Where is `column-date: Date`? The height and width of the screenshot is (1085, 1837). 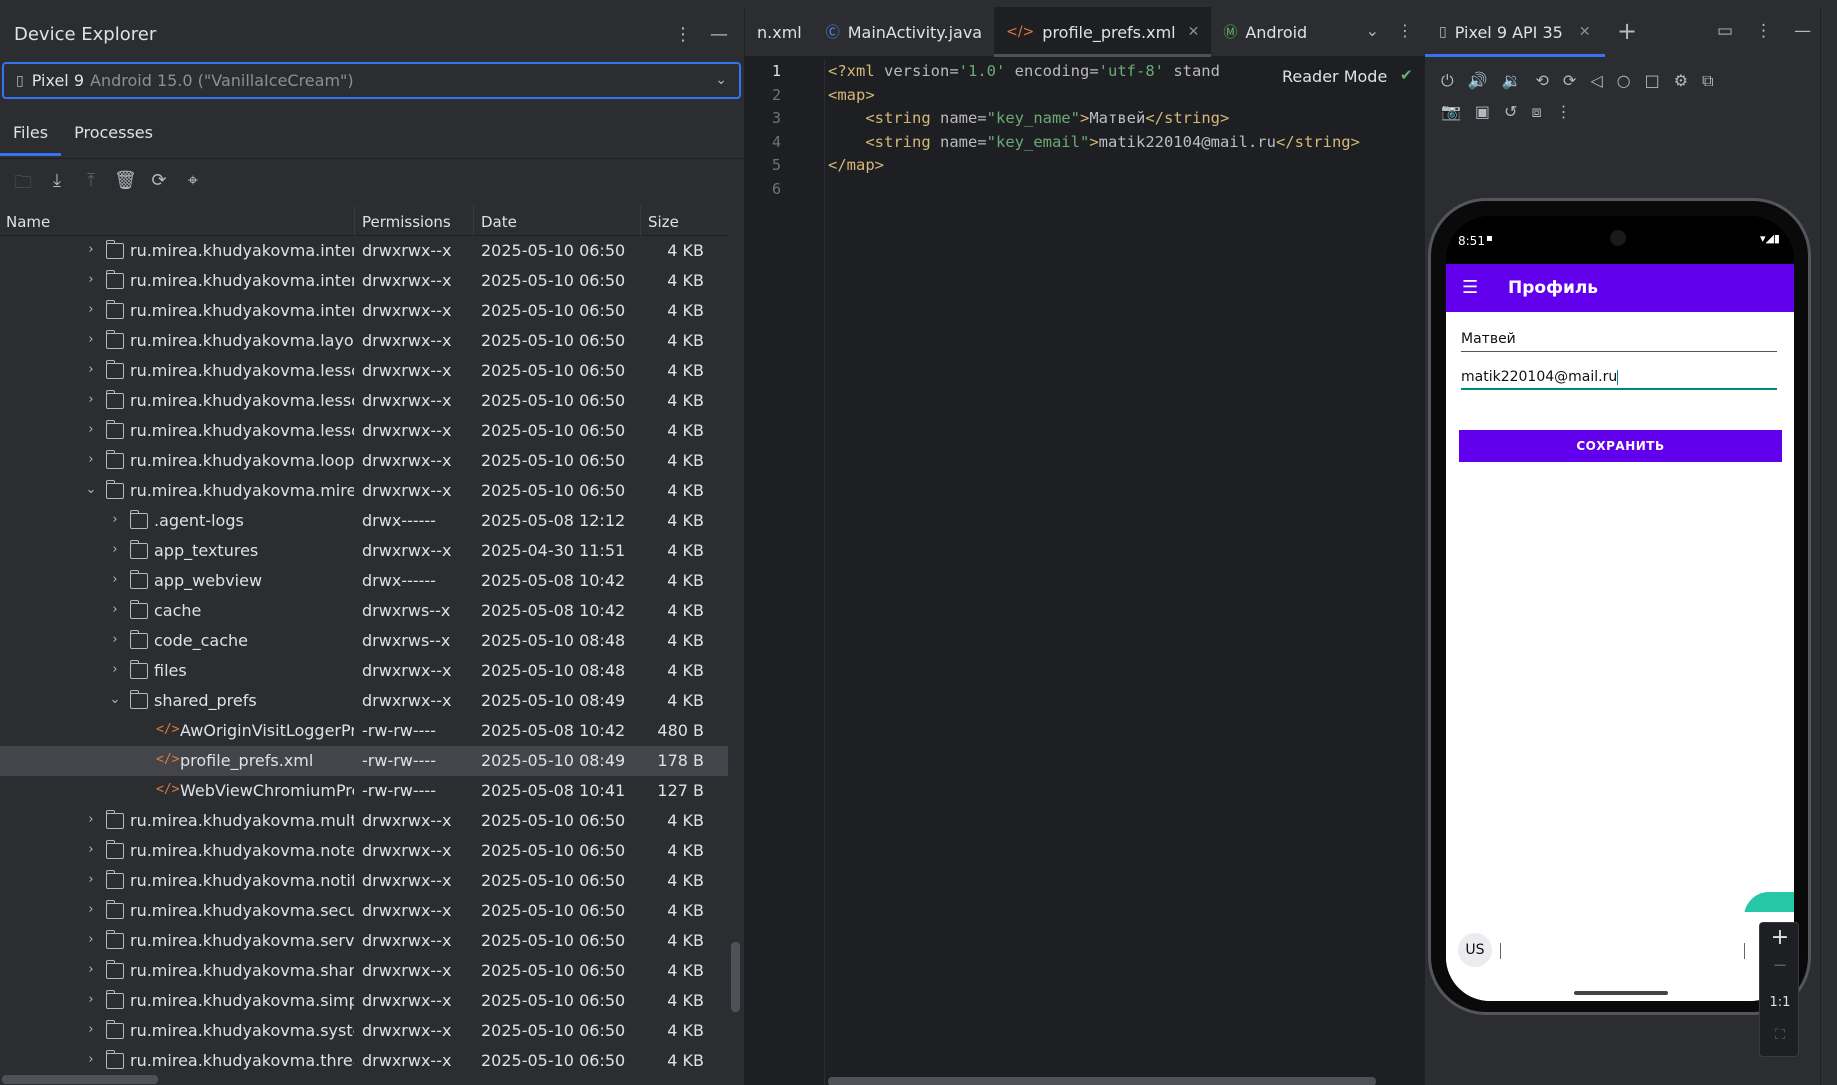
column-date: Date is located at coordinates (499, 222).